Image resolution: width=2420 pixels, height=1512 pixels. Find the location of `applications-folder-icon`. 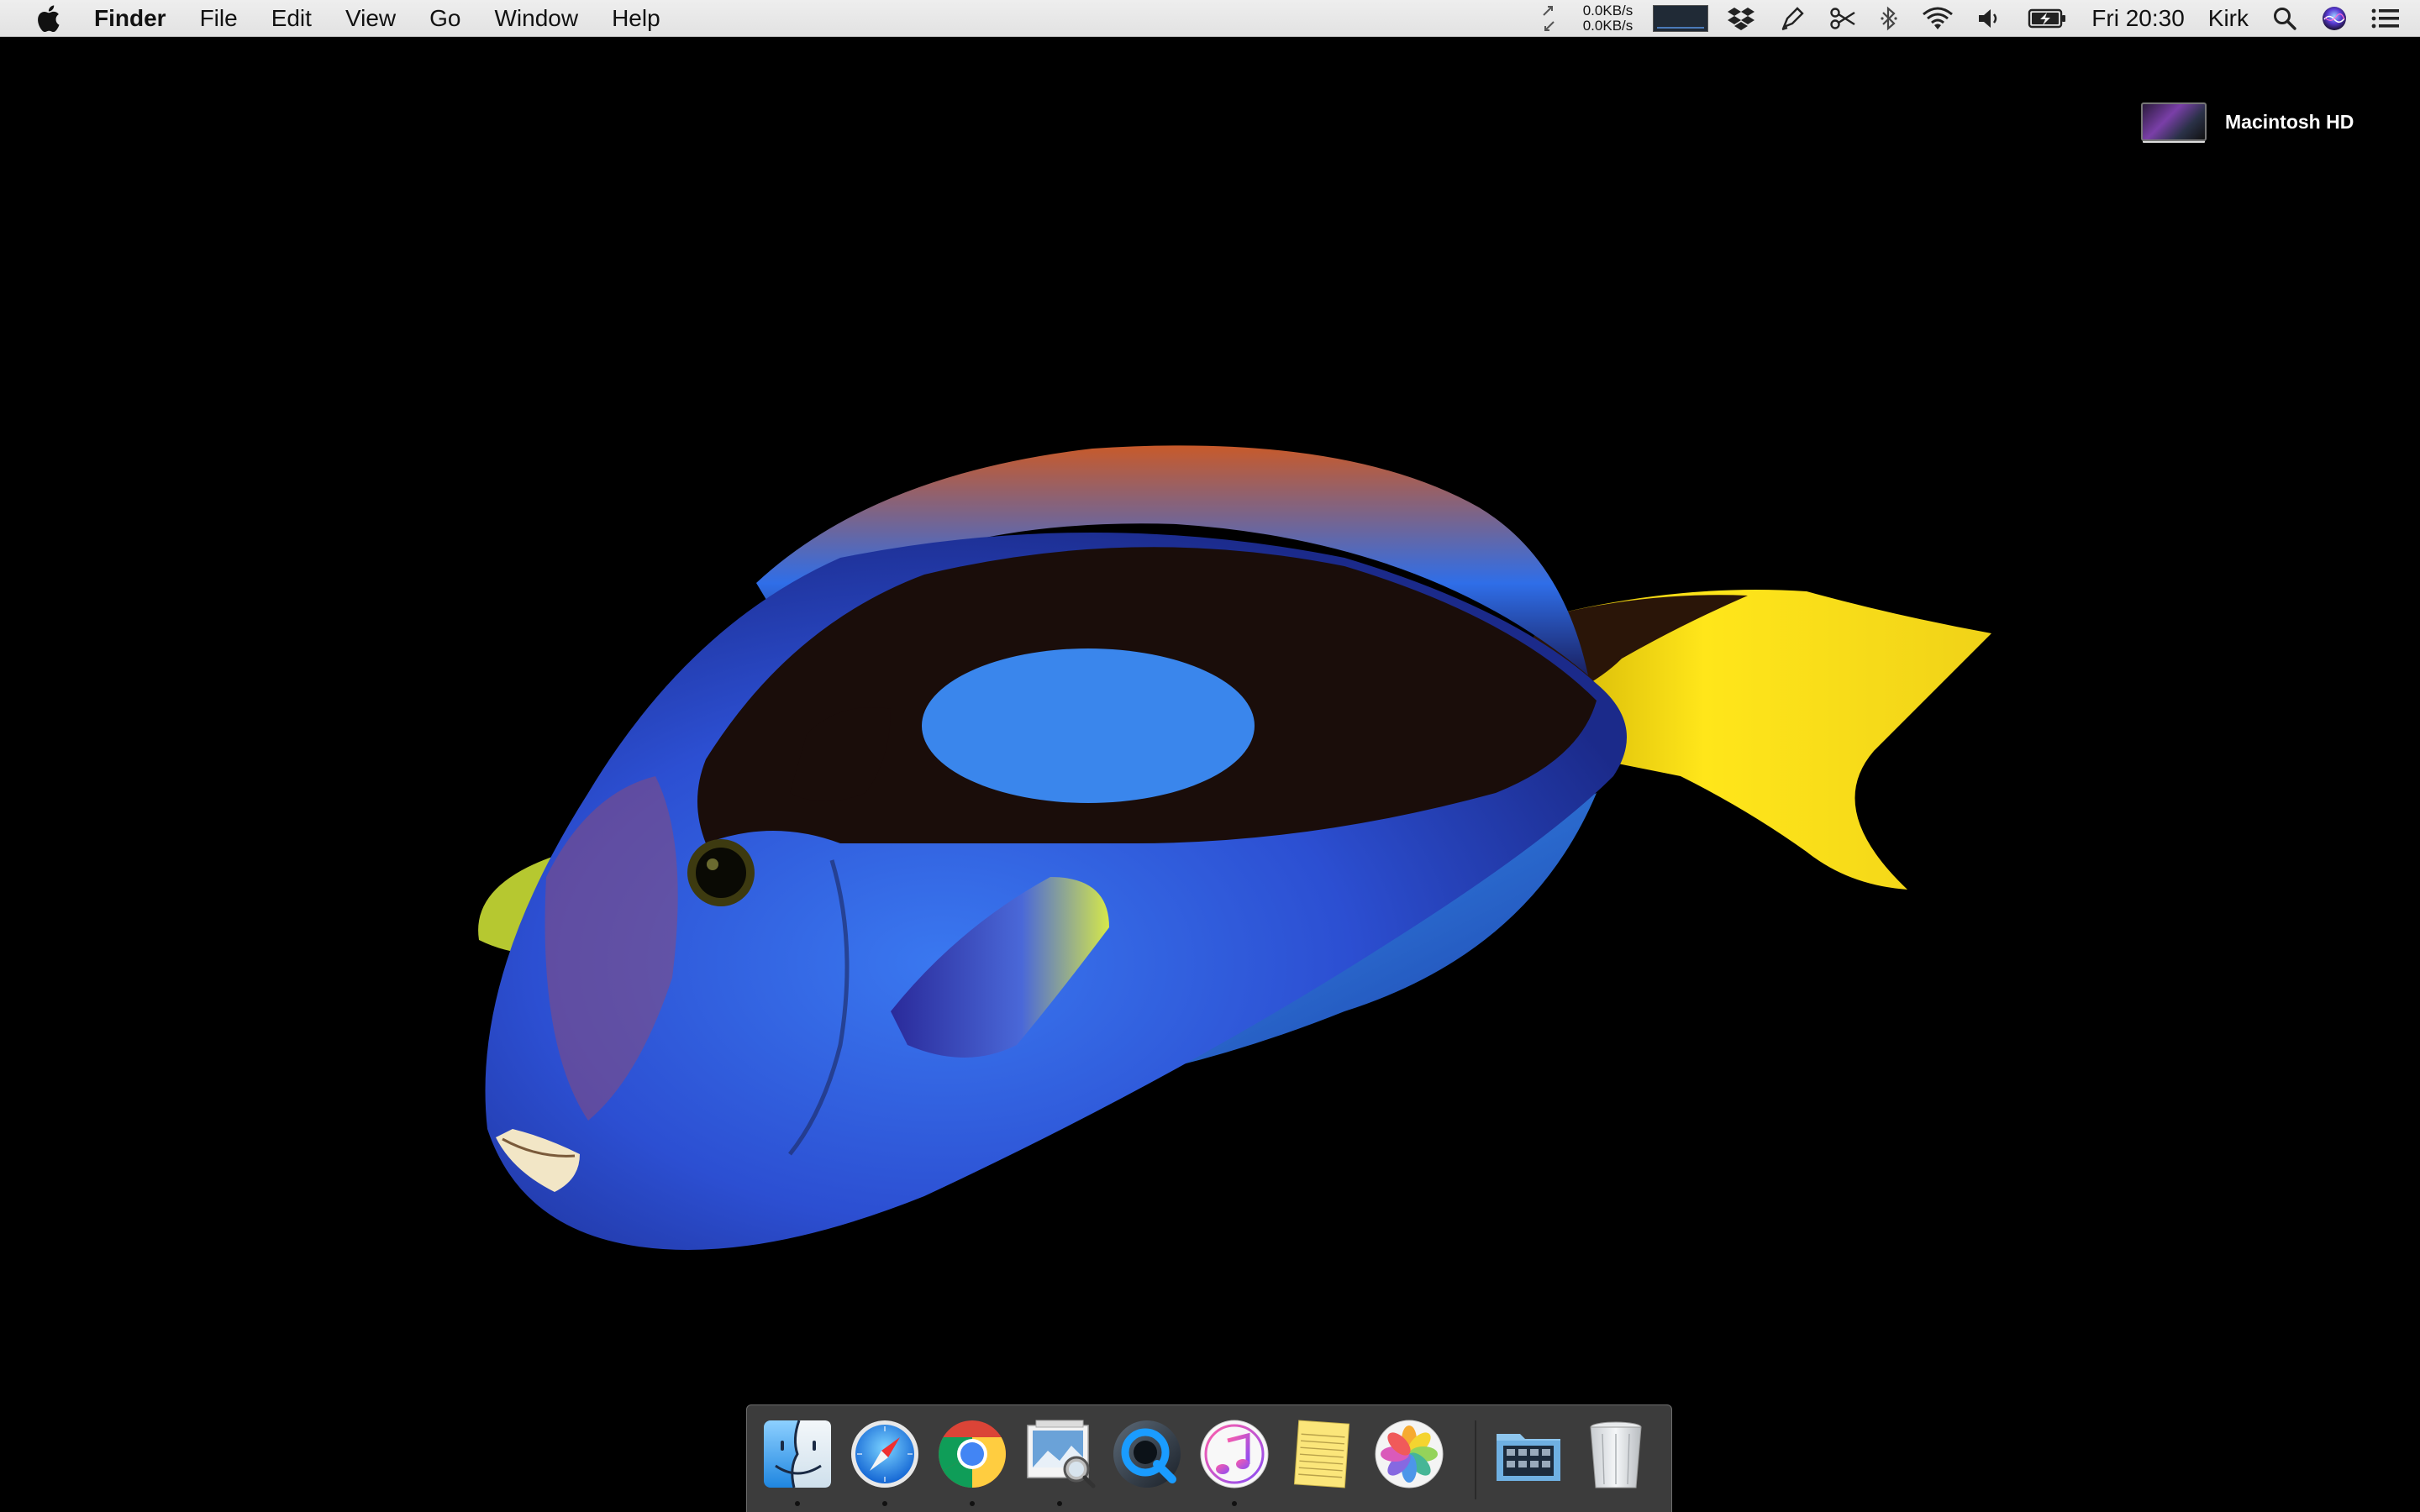

applications-folder-icon is located at coordinates (1528, 1454).